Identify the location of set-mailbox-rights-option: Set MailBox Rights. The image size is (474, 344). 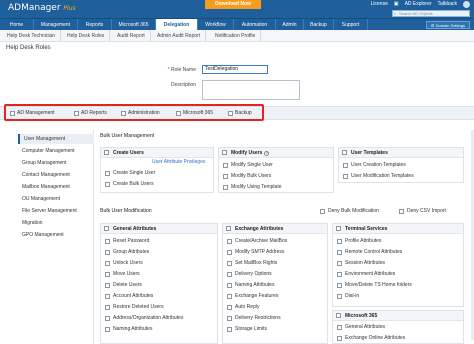
(252, 263).